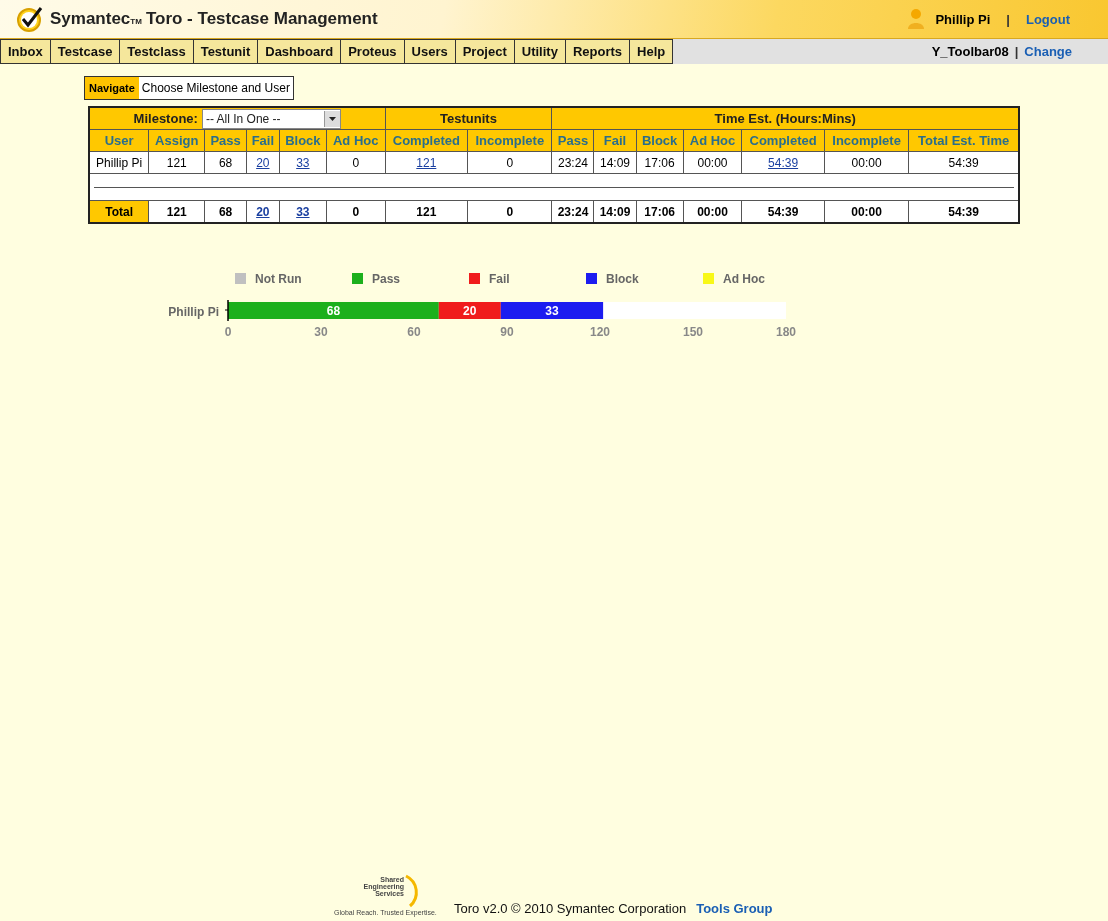  I want to click on group-header: Testunits, so click(468, 118).